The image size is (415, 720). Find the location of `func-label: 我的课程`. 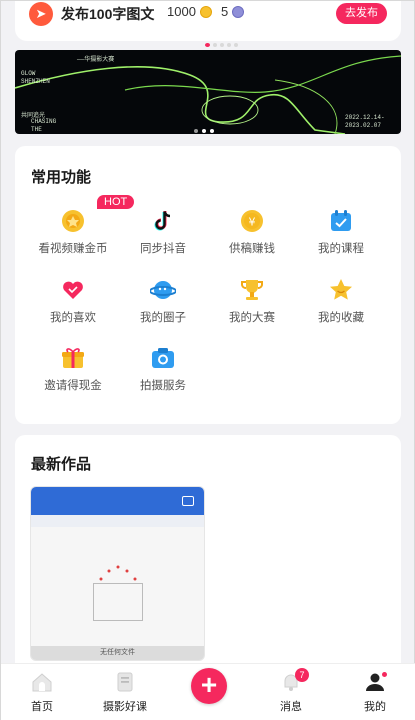

func-label: 我的课程 is located at coordinates (341, 249).